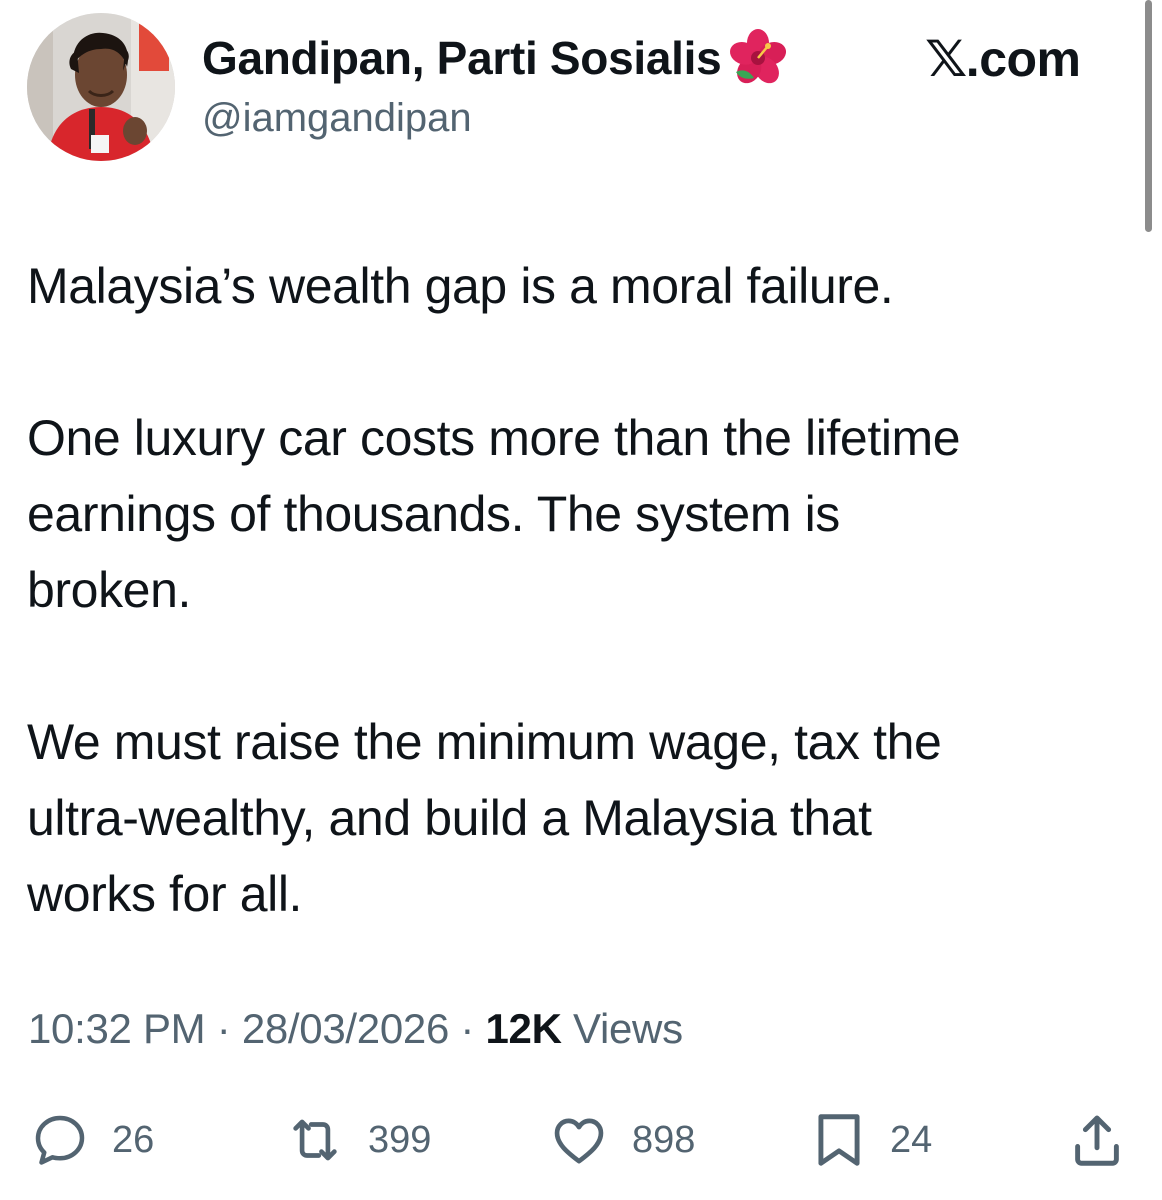 Image resolution: width=1162 pixels, height=1200 pixels. What do you see at coordinates (621, 1140) in the screenshot?
I see `like-button: 898` at bounding box center [621, 1140].